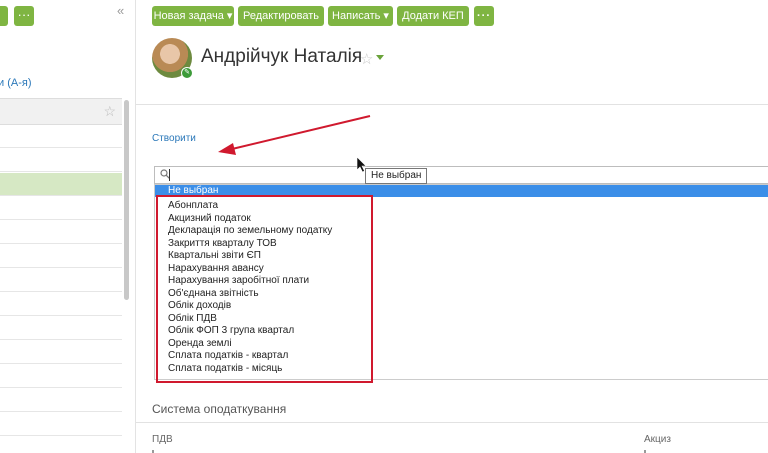 The image size is (768, 453). I want to click on tooltip: Не выбран, so click(396, 176).